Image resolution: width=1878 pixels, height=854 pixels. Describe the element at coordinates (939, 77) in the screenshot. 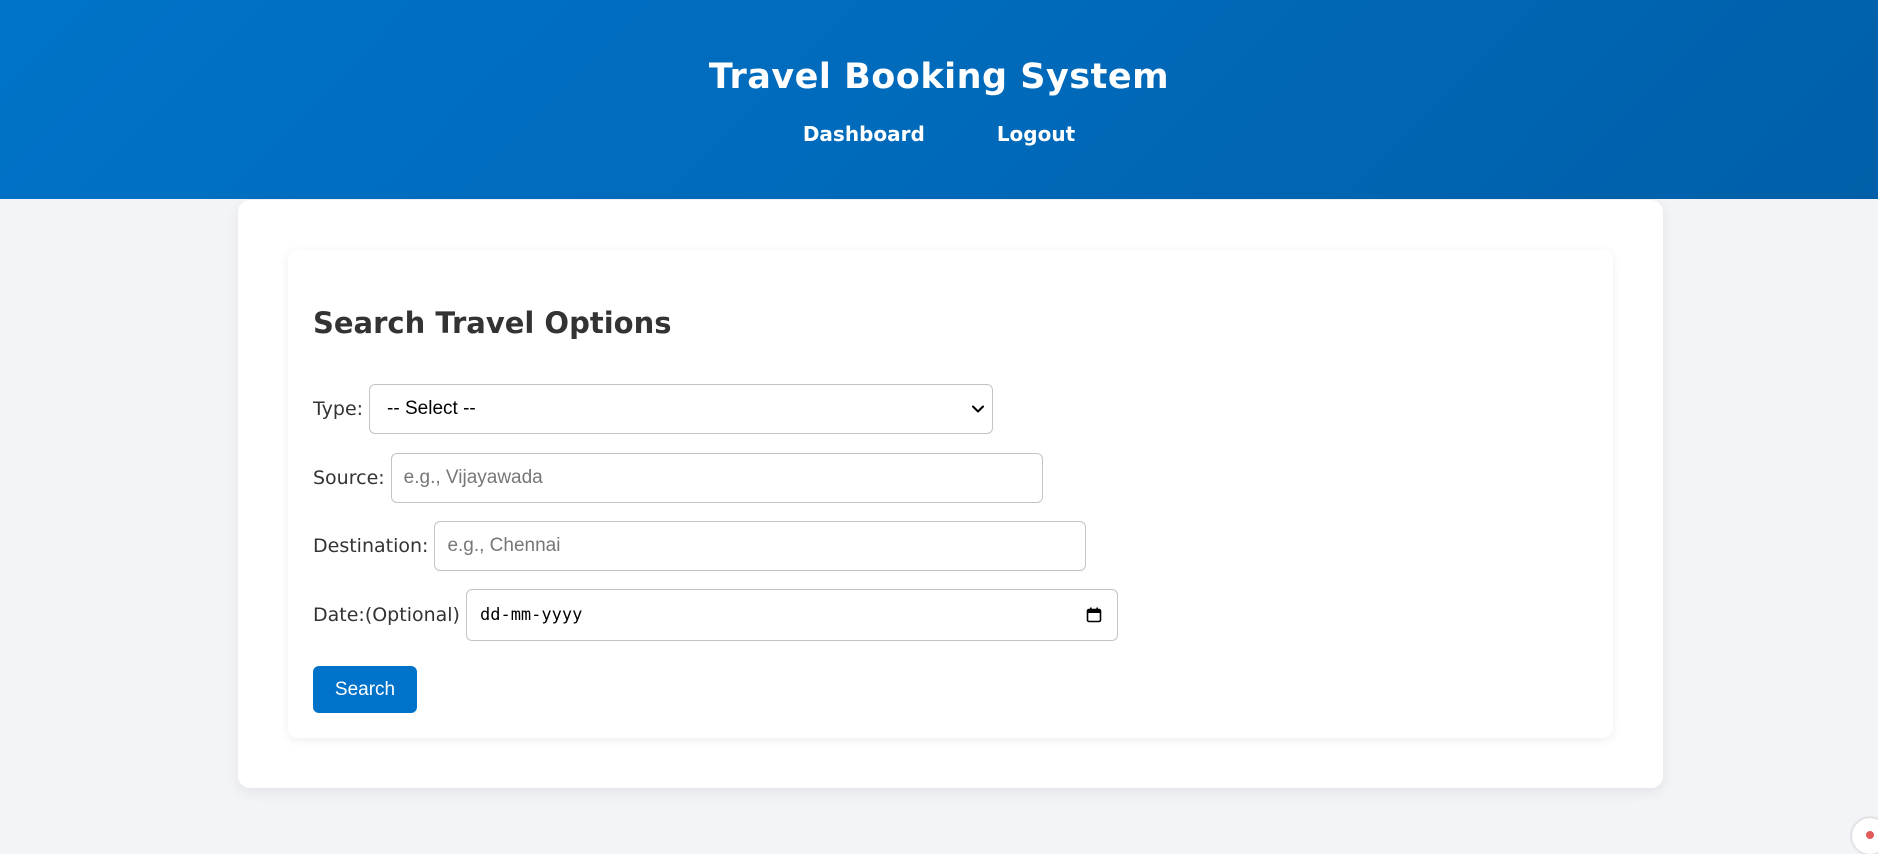

I see `app-title: Travel Booking System` at that location.